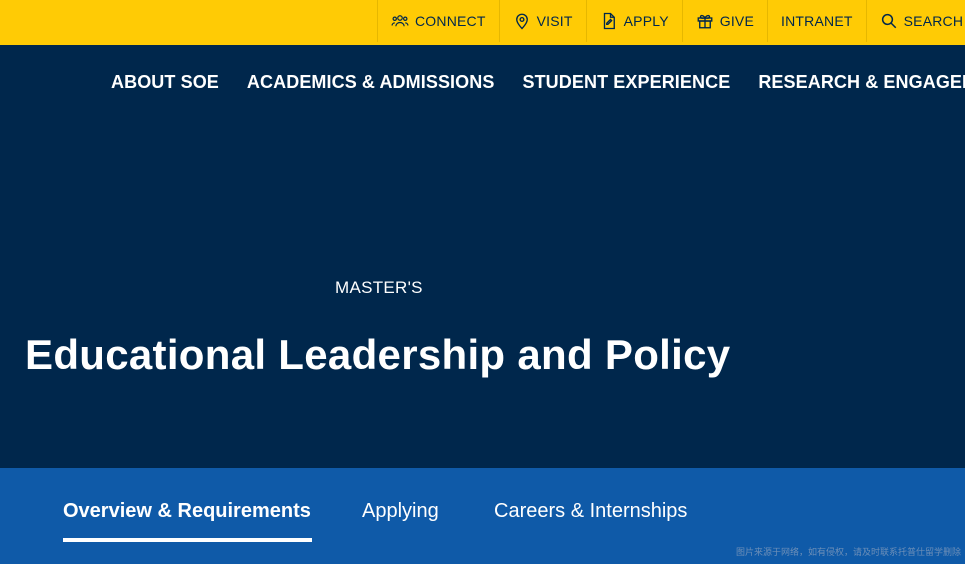  Describe the element at coordinates (590, 511) in the screenshot. I see `tab-careers-internships: Careers & Internships` at that location.